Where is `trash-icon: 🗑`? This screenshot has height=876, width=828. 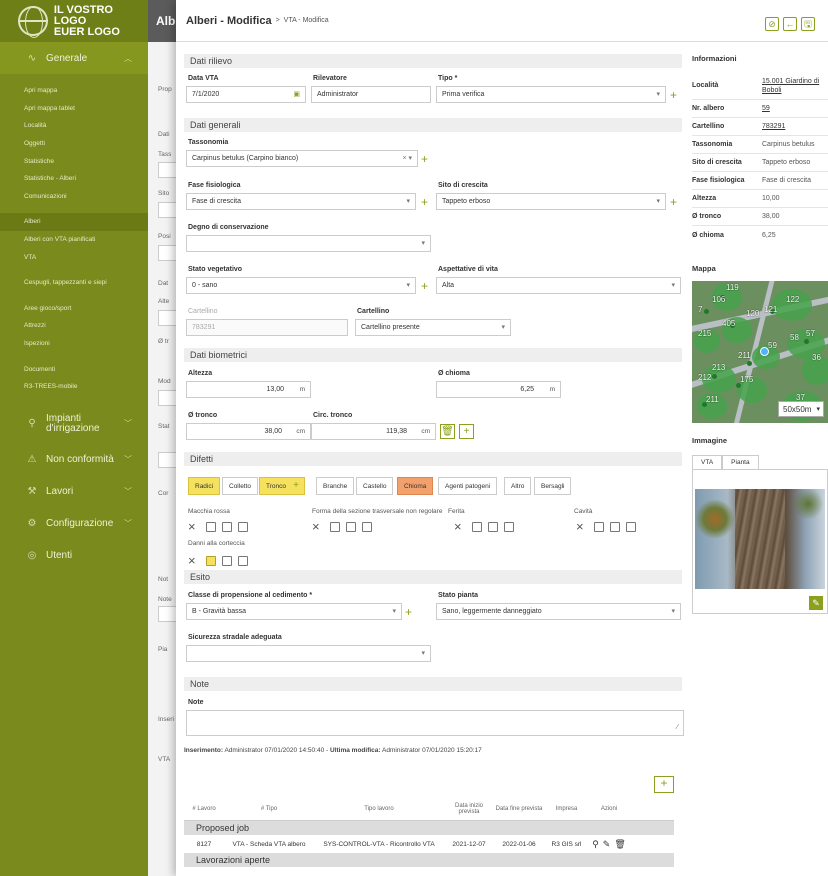 trash-icon: 🗑 is located at coordinates (619, 844).